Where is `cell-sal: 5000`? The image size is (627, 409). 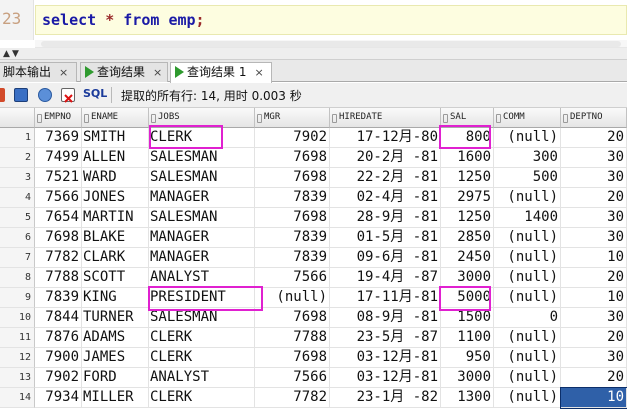
cell-sal: 5000 is located at coordinates (467, 298).